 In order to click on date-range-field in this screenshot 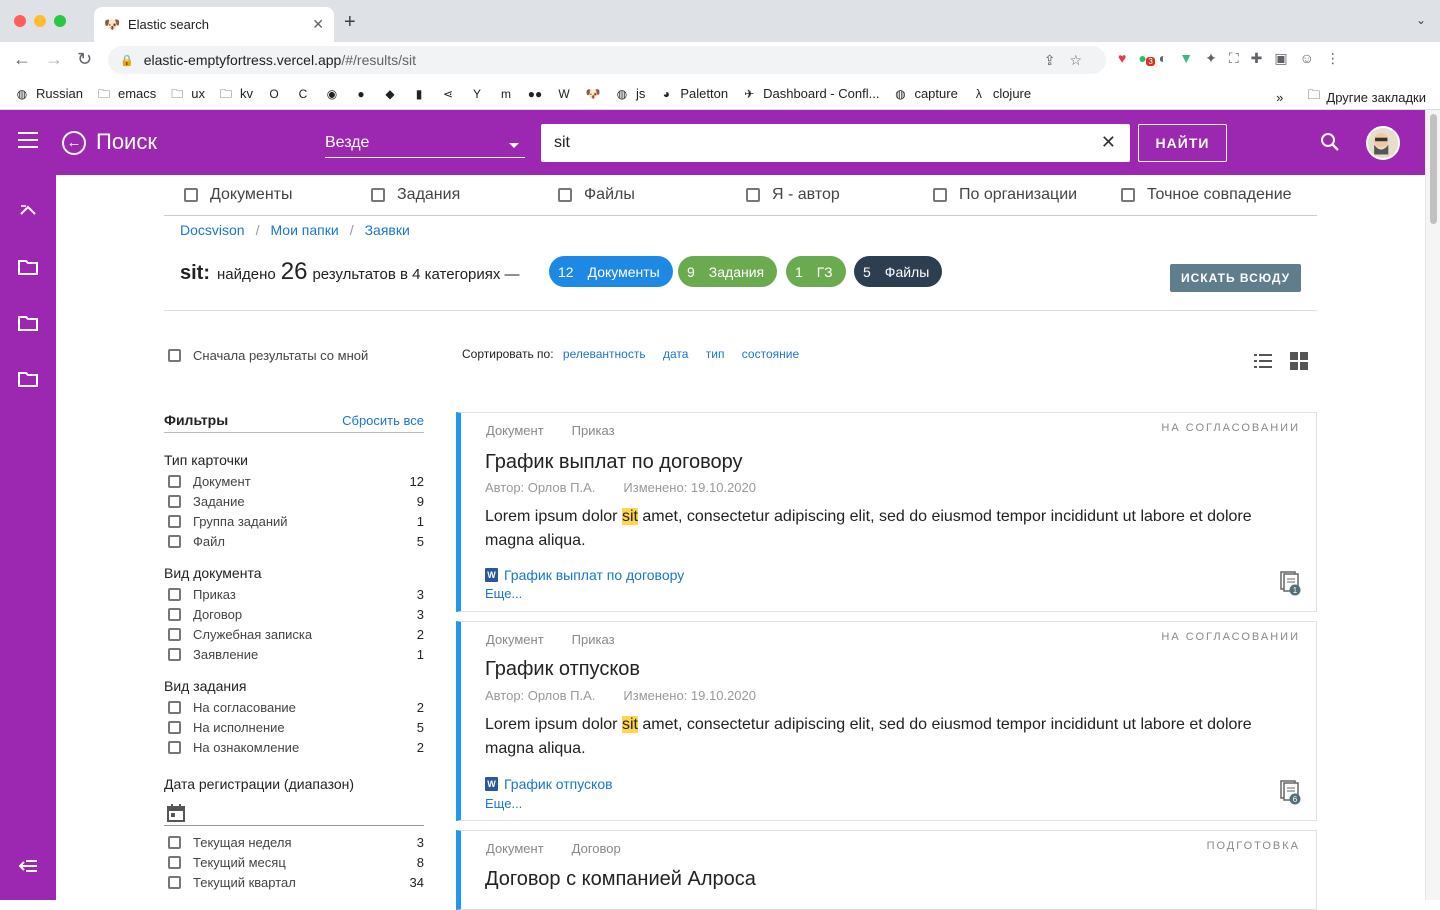, I will do `click(294, 813)`.